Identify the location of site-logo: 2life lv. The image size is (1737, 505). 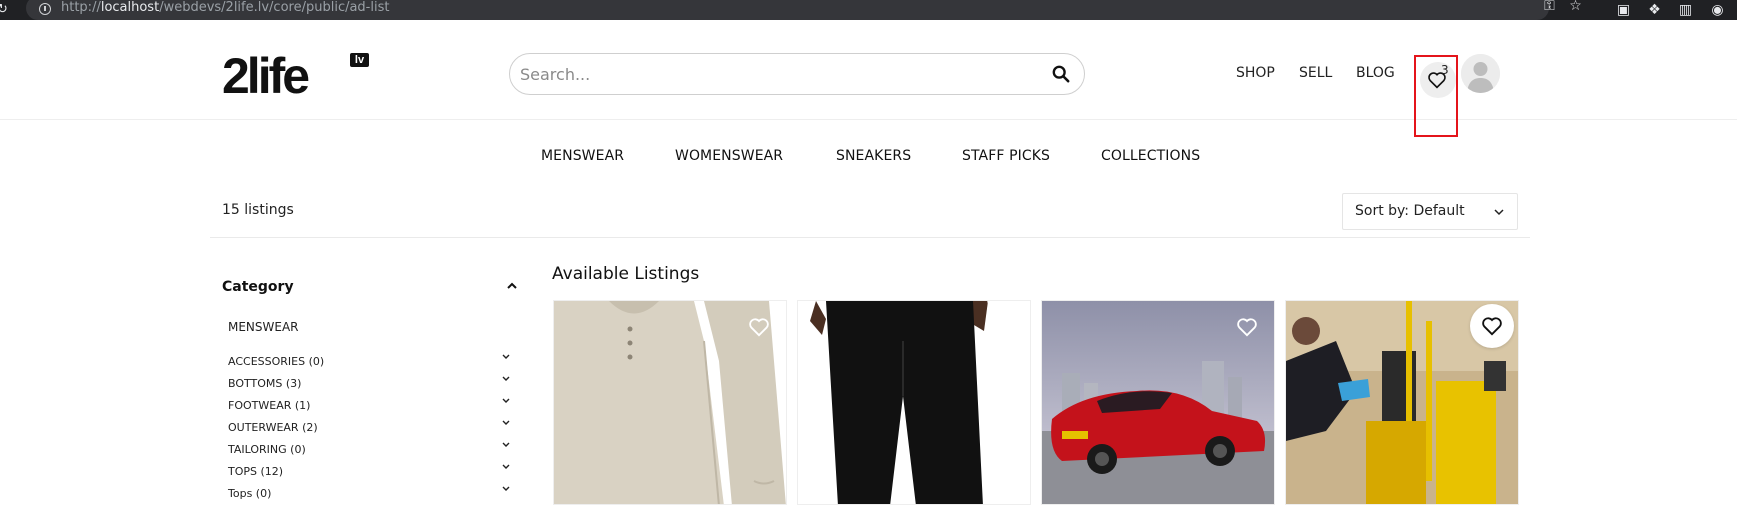
(295, 76).